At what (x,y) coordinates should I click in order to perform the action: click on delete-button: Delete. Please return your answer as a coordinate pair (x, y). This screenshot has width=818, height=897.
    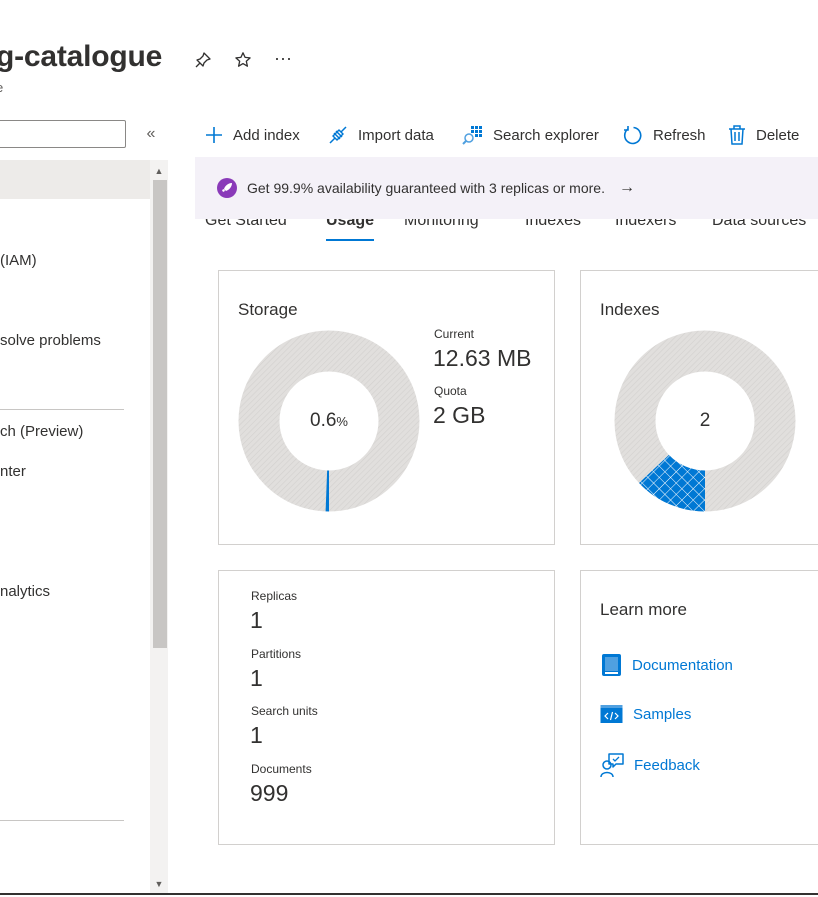
    Looking at the image, I should click on (763, 135).